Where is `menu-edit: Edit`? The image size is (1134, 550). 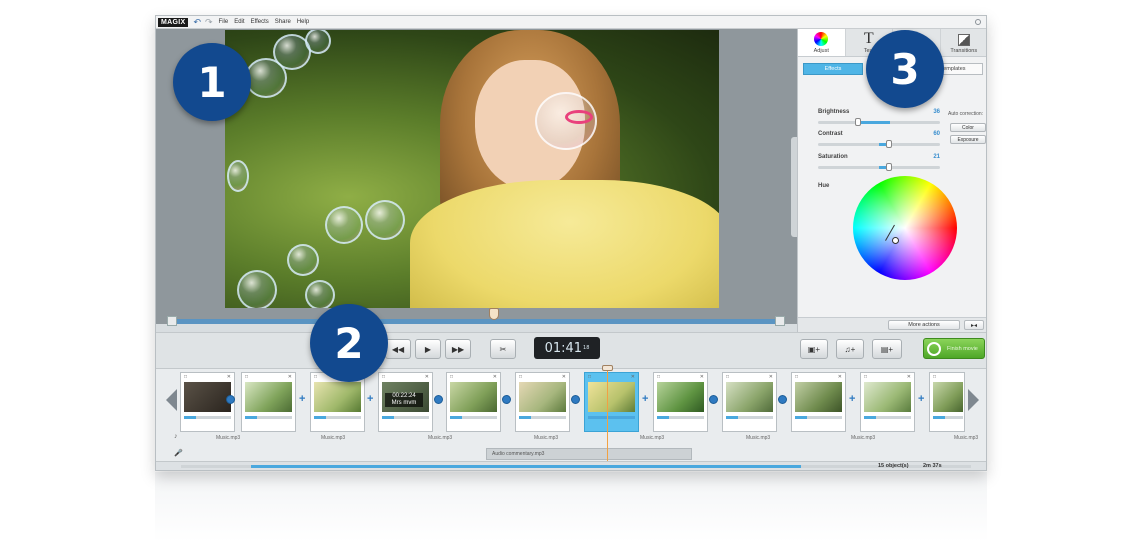
menu-edit: Edit is located at coordinates (239, 22).